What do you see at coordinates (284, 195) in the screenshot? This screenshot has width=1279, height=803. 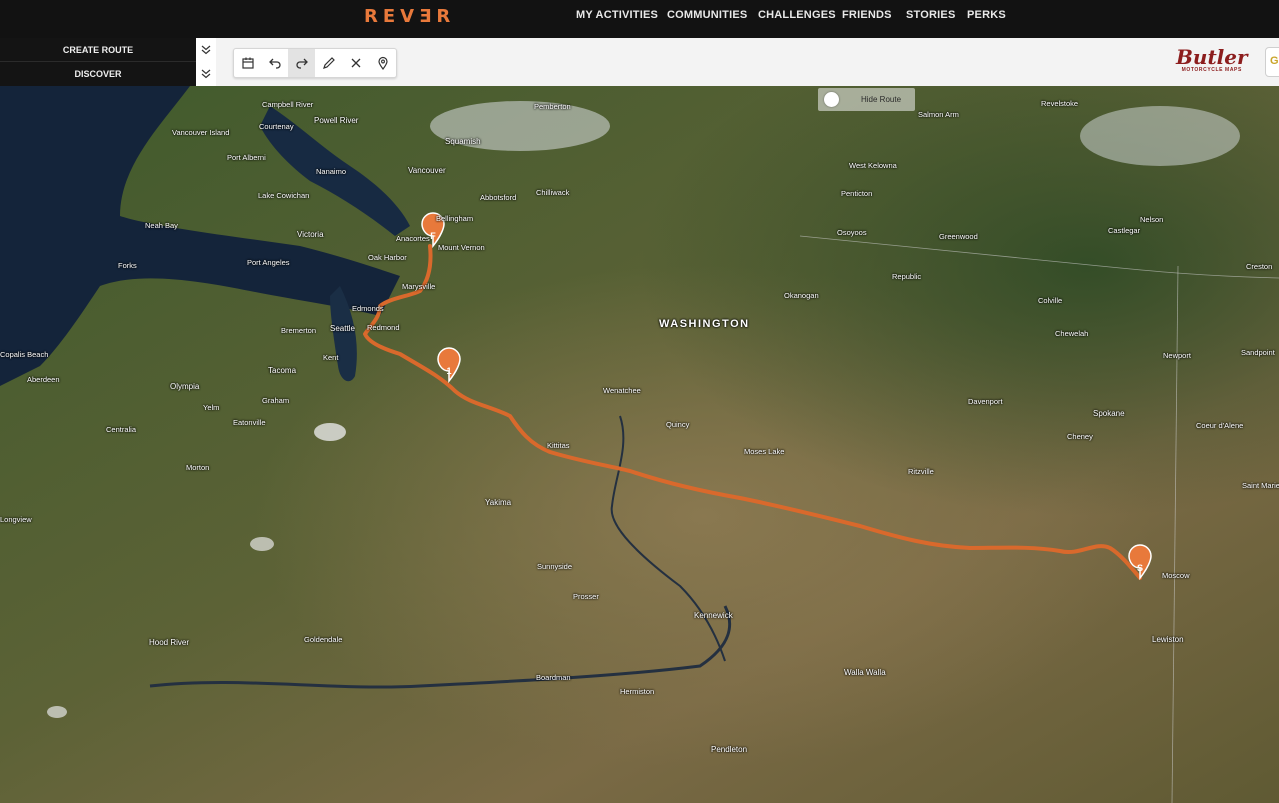 I see `place-label: Lake Cowichan` at bounding box center [284, 195].